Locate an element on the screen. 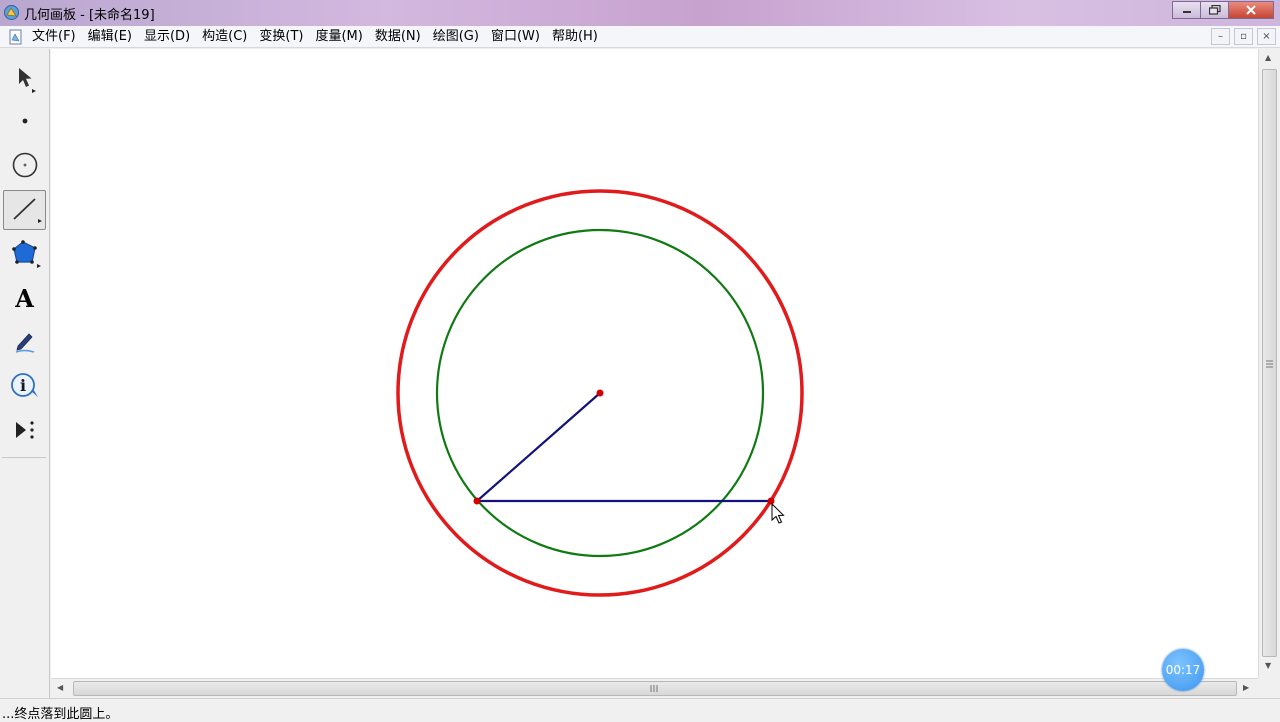 The width and height of the screenshot is (1280, 722). scroll-corner is located at coordinates (1269, 688).